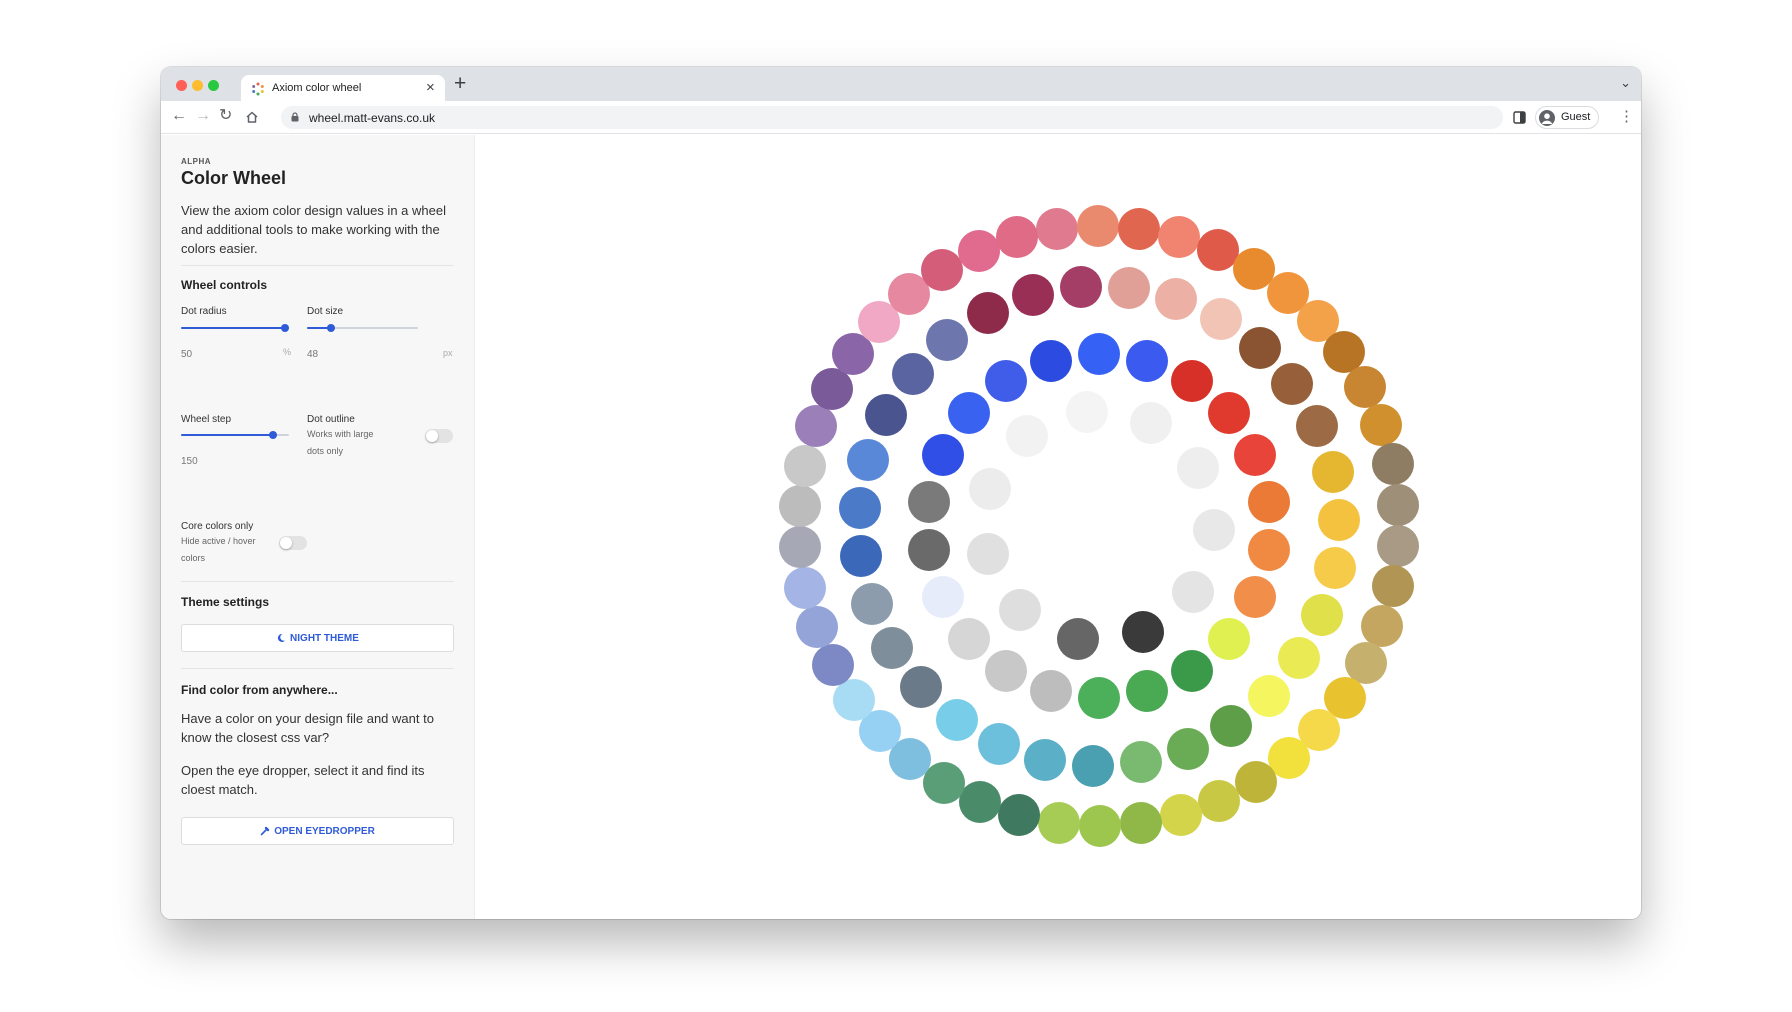 The image size is (1792, 1012). I want to click on forward-button: →, so click(203, 116).